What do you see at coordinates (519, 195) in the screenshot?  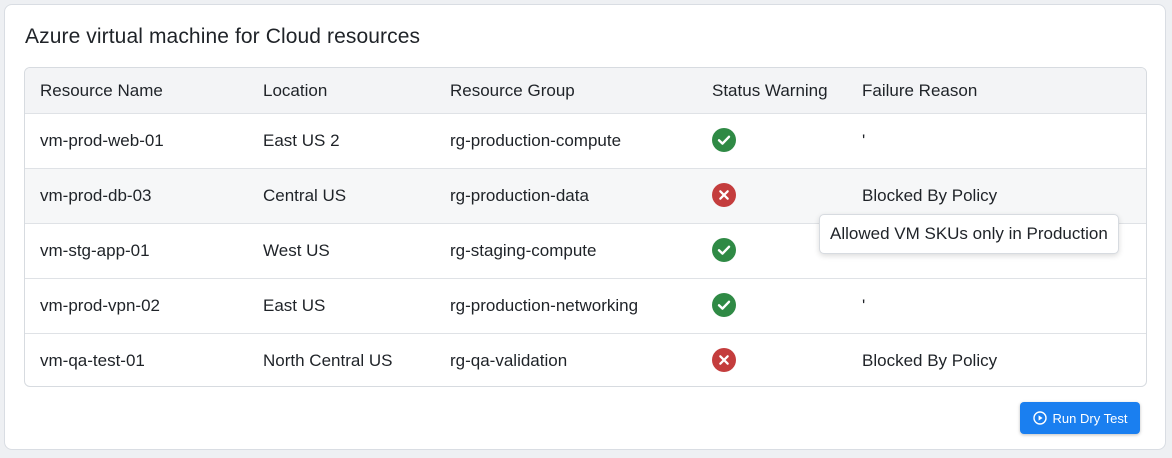 I see `resource-group-cell: rg-production-data` at bounding box center [519, 195].